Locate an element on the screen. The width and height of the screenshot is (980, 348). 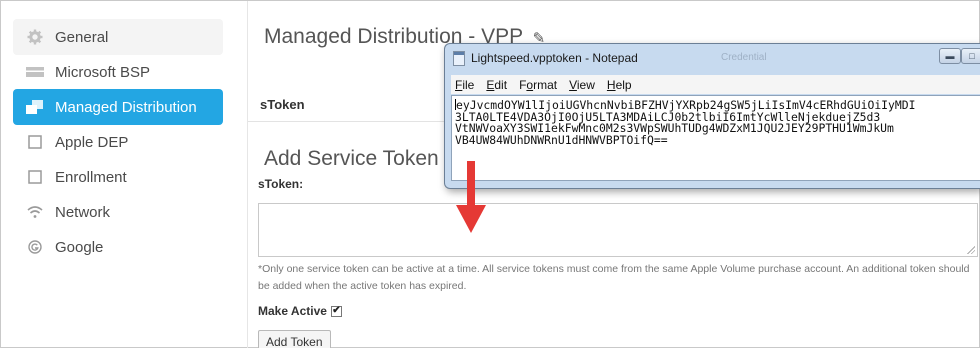
sidebar-item-label: Microsoft BSP is located at coordinates (103, 72).